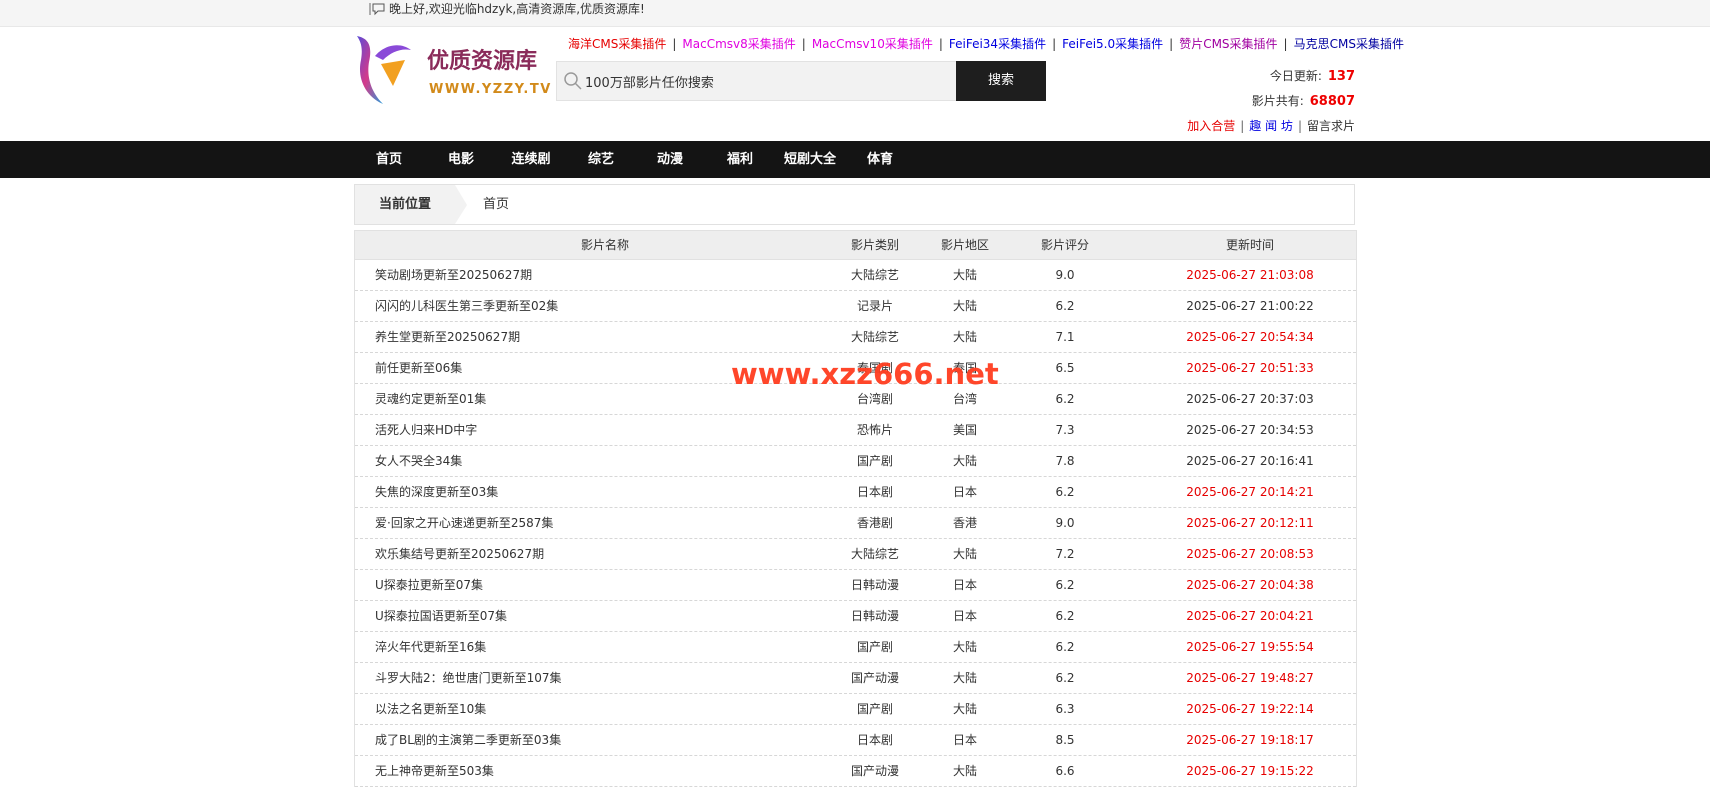 The height and width of the screenshot is (800, 1710). Describe the element at coordinates (1295, 76) in the screenshot. I see `today-label: 今日更新:` at that location.